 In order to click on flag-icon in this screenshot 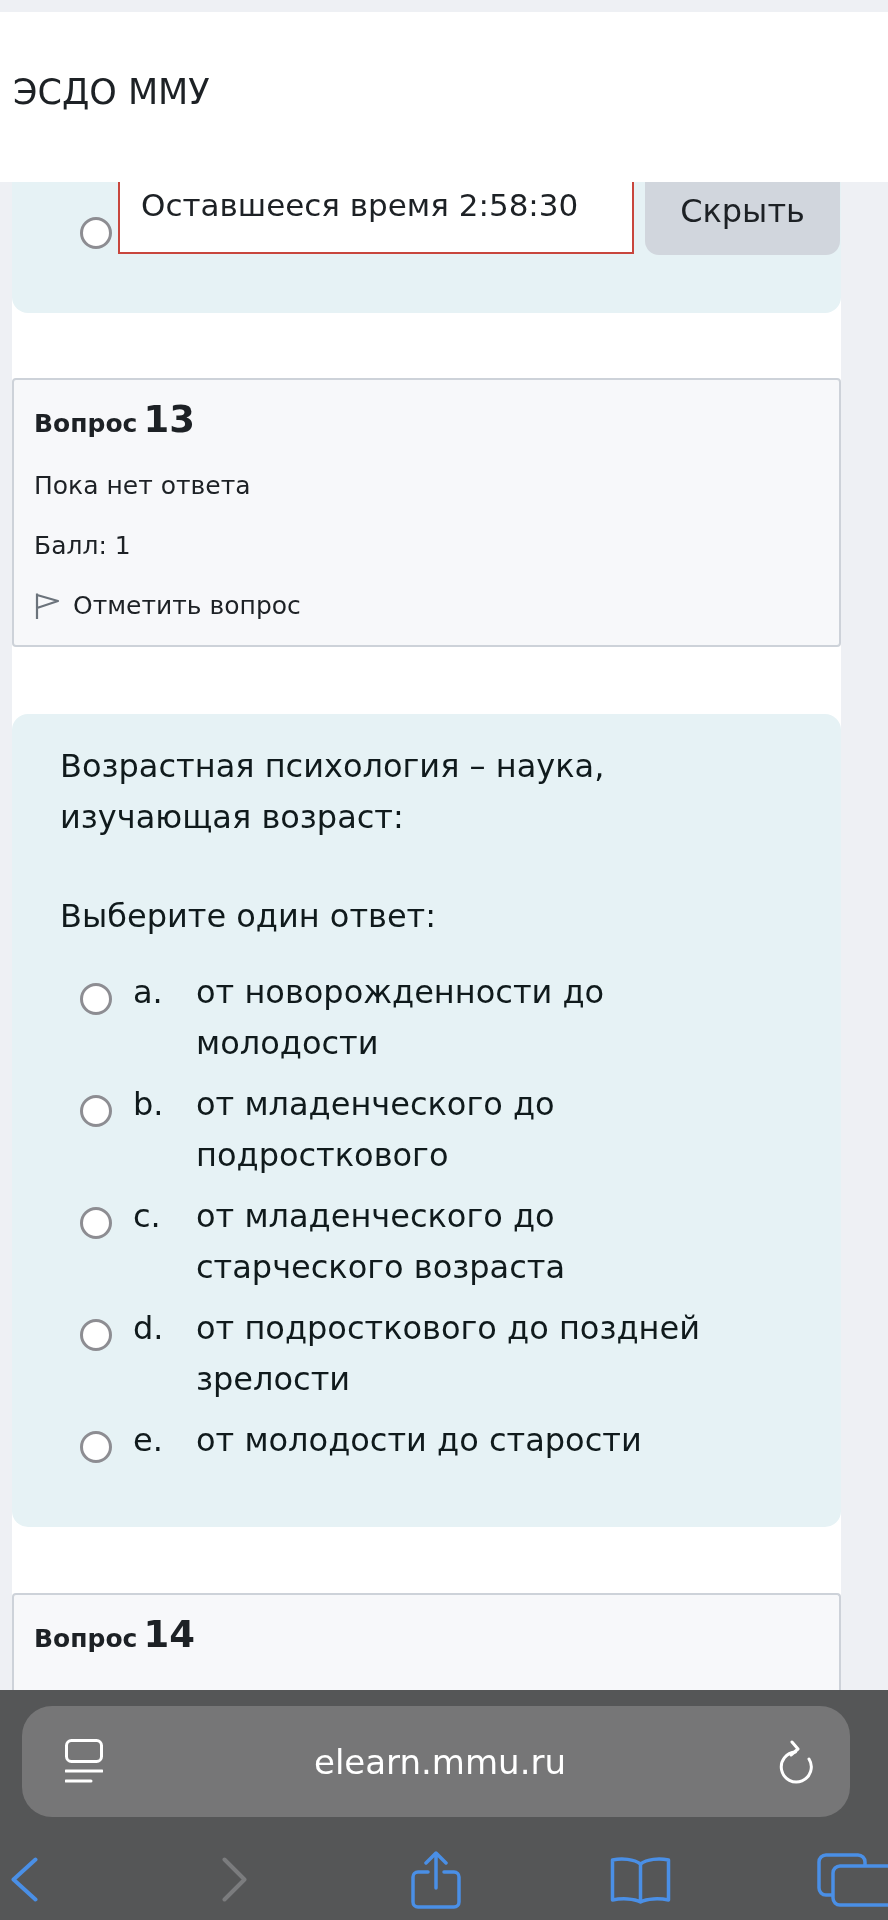, I will do `click(47, 606)`.